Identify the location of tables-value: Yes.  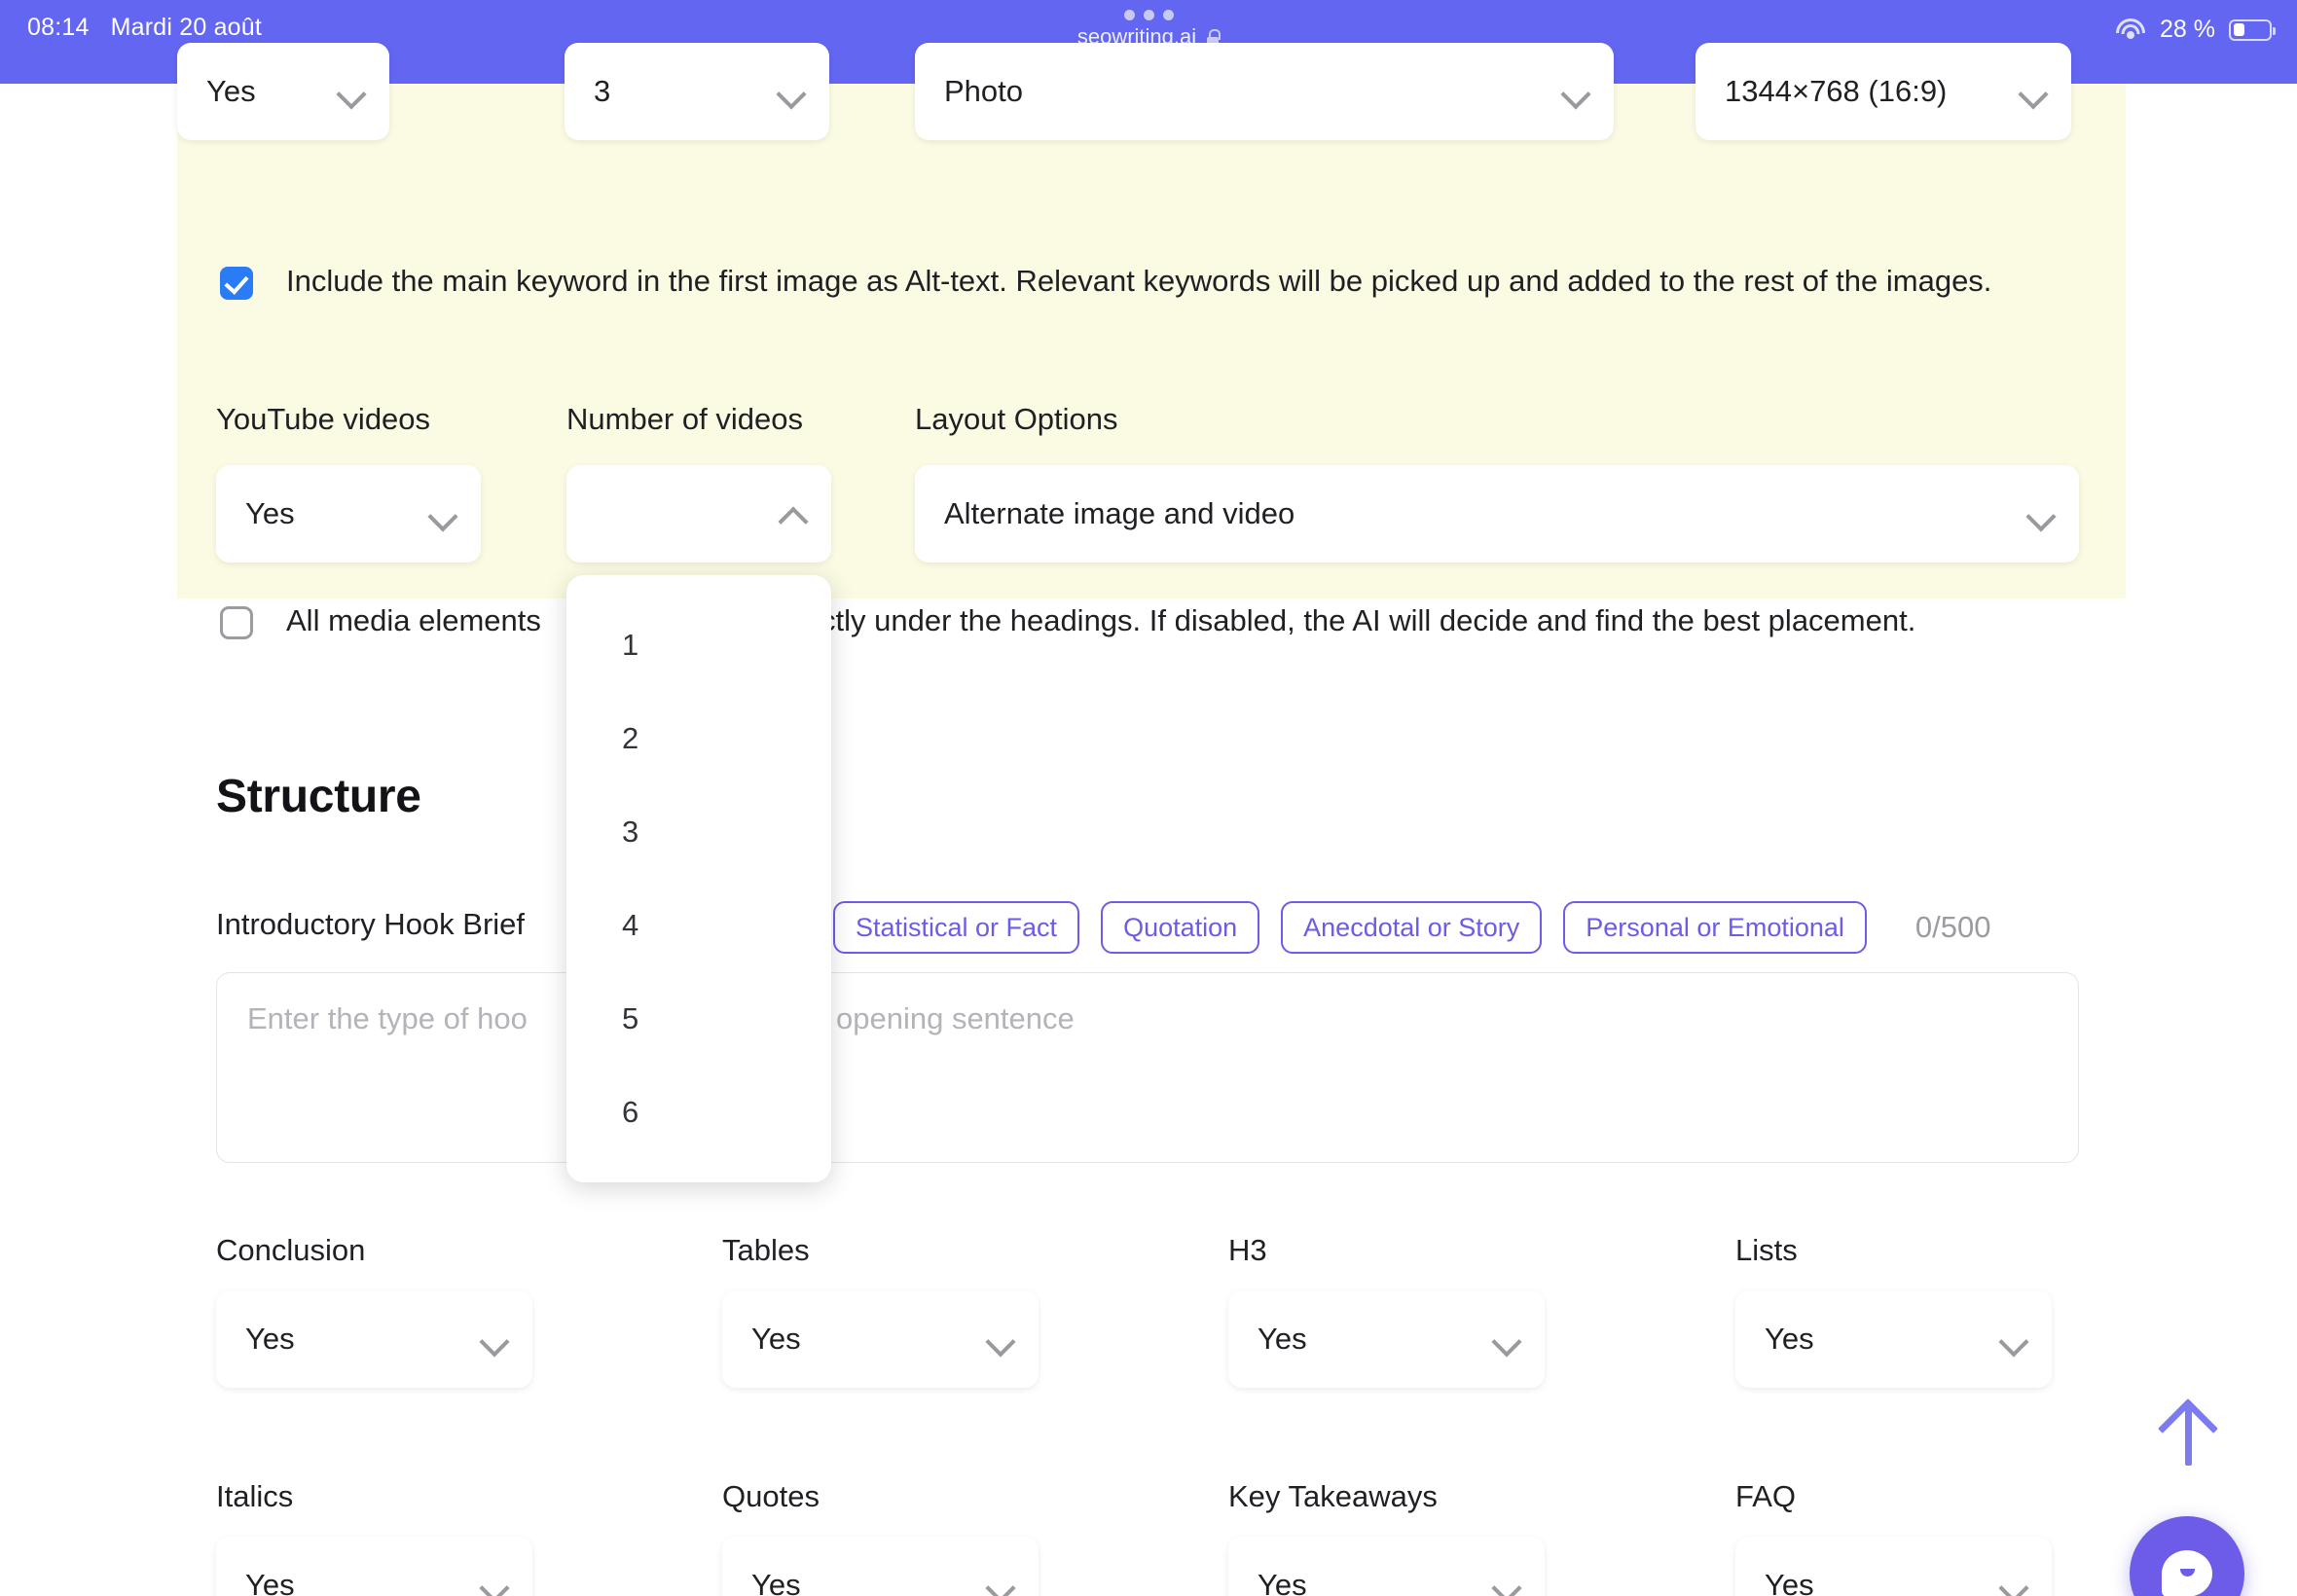
(776, 1339).